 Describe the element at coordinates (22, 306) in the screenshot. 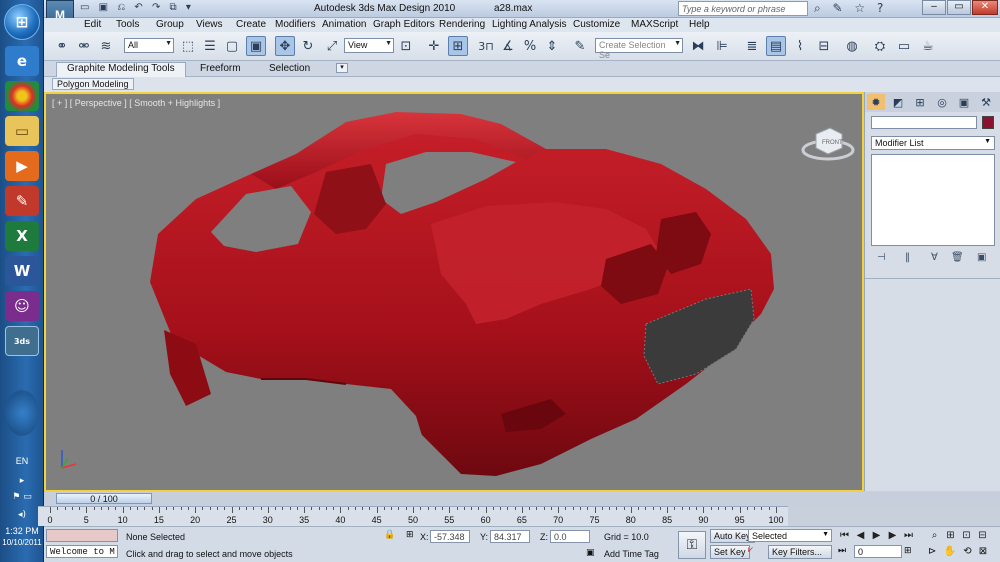

I see `yahoo-messenger-icon: ☺` at that location.